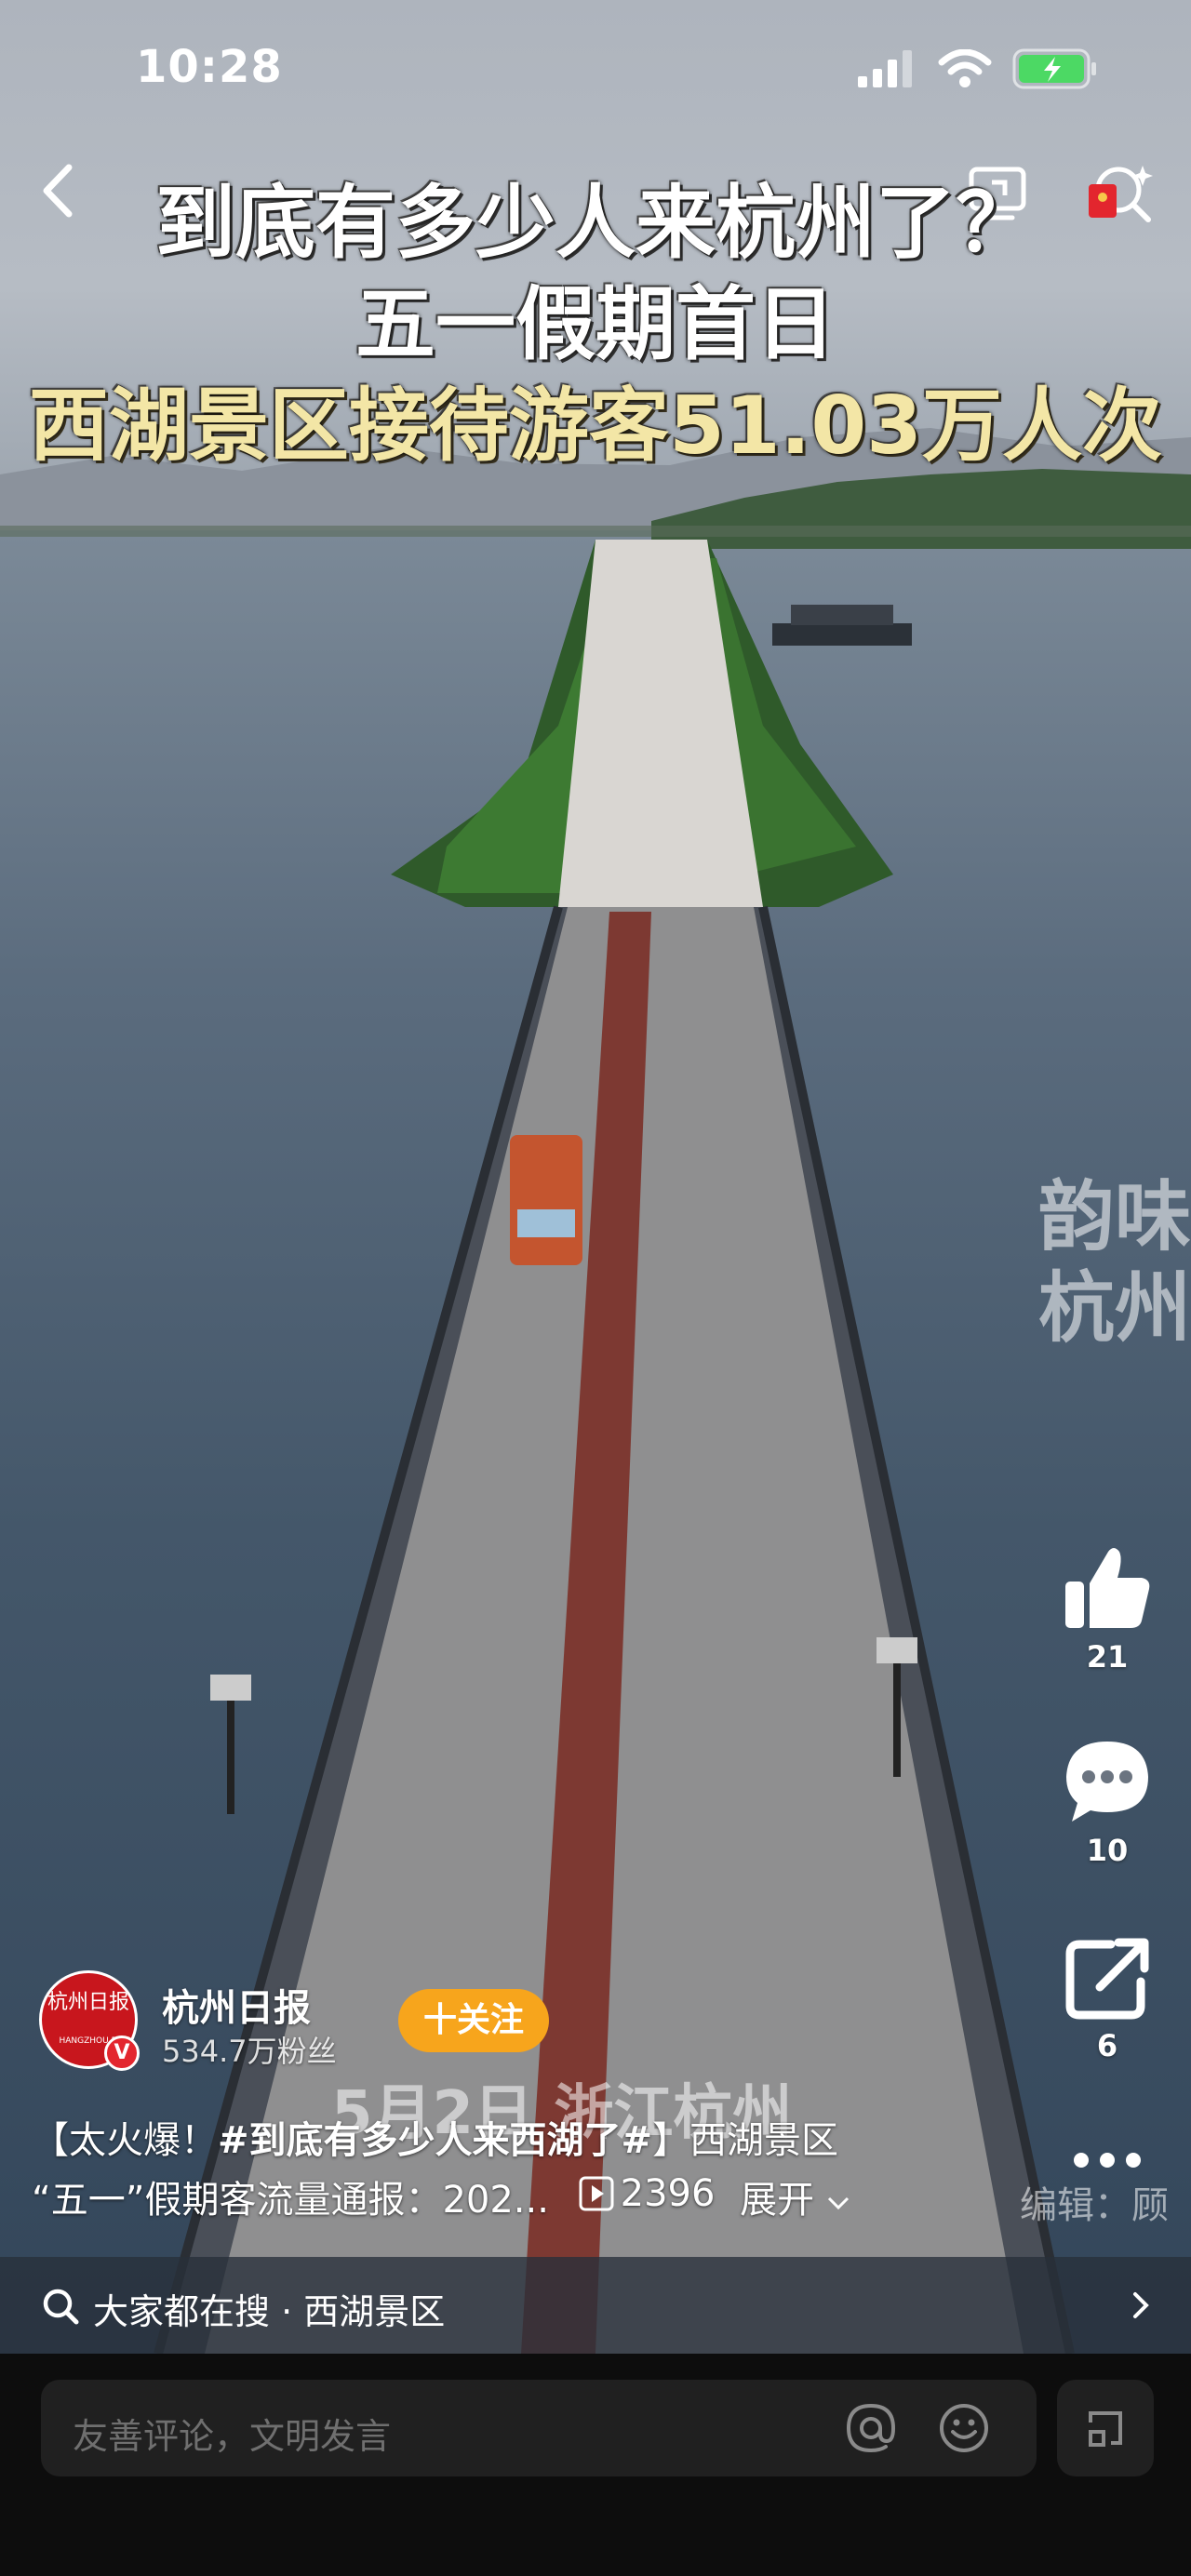 This screenshot has height=2576, width=1191. I want to click on hashtag-link: #到底有多少人来西湖了#, so click(435, 2140).